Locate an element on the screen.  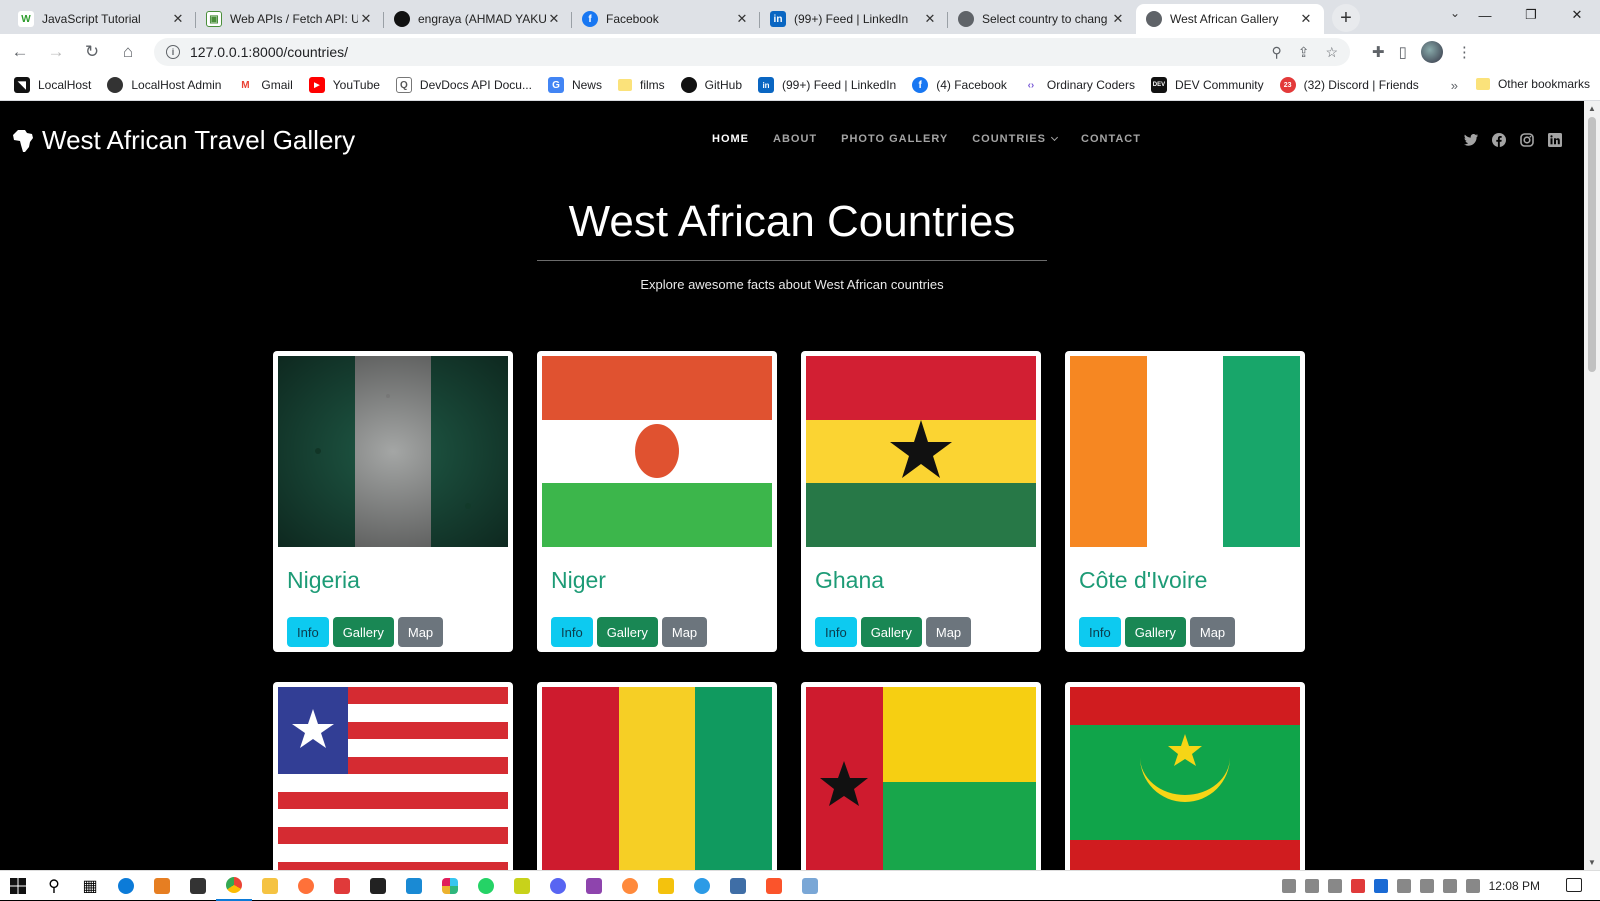
url-text: 127.0.0.1:8000/countries/ is located at coordinates (730, 52).